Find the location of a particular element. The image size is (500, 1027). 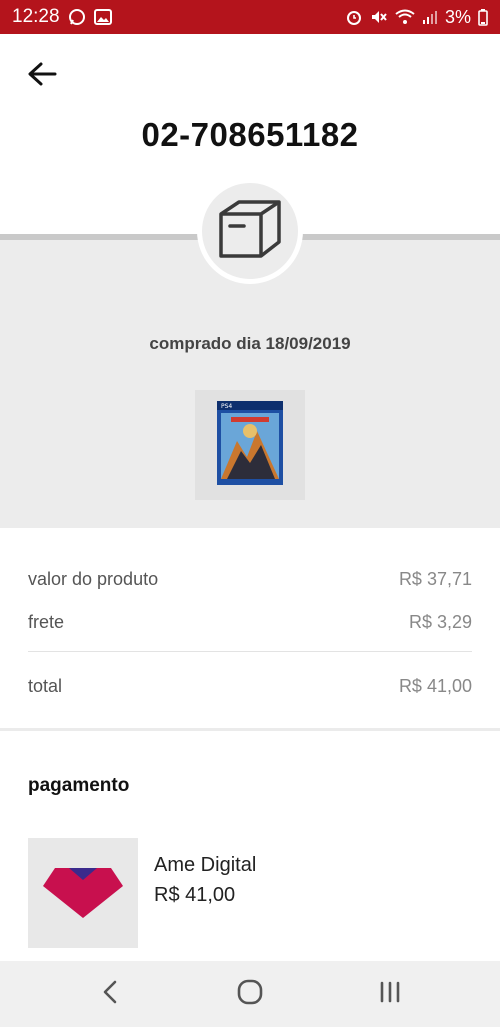

status-right: 3% is located at coordinates (416, 17).